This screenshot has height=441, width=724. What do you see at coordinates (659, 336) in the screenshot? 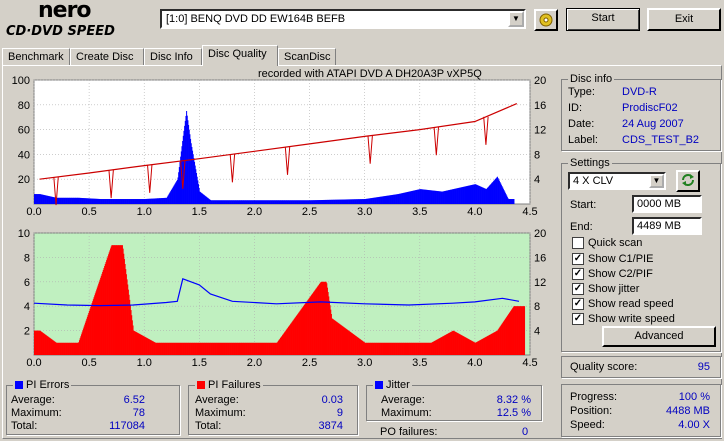
I see `advanced-button: Advanced` at bounding box center [659, 336].